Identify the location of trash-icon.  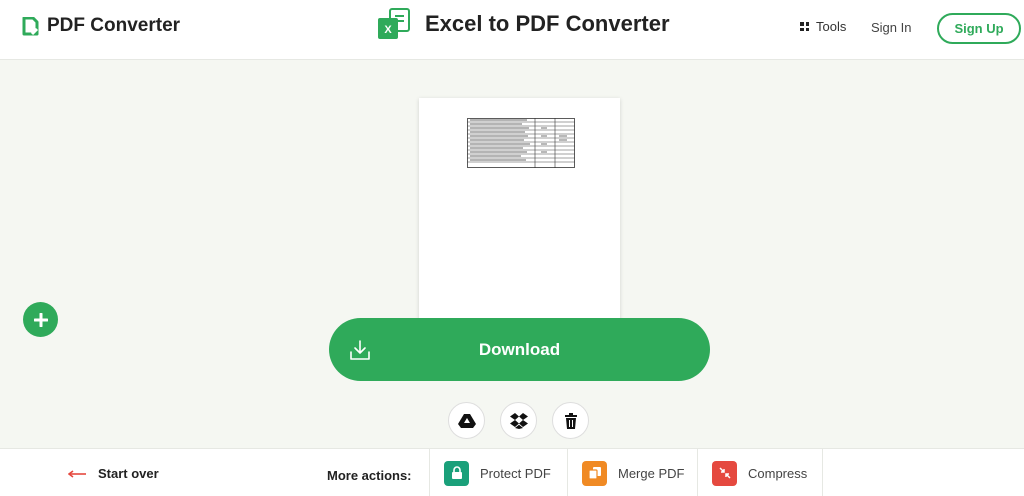
(570, 420).